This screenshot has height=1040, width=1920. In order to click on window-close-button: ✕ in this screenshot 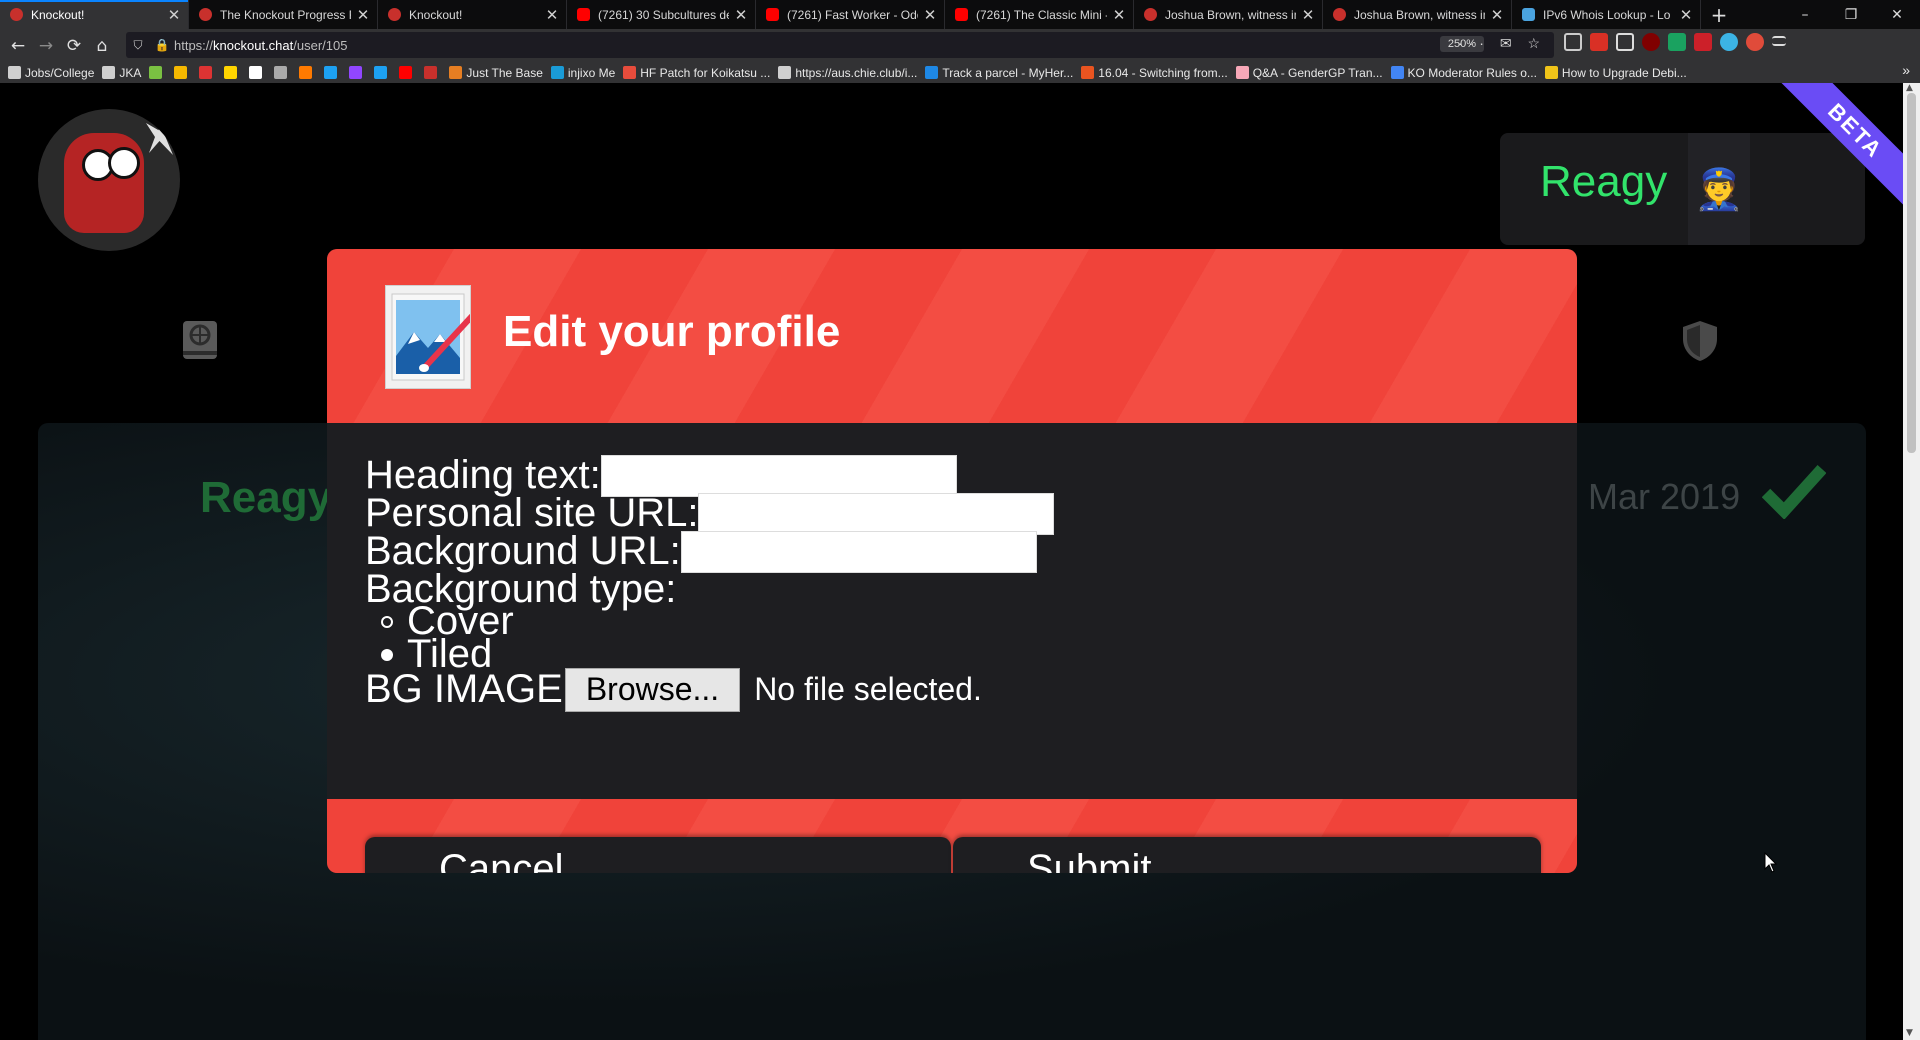, I will do `click(1897, 14)`.